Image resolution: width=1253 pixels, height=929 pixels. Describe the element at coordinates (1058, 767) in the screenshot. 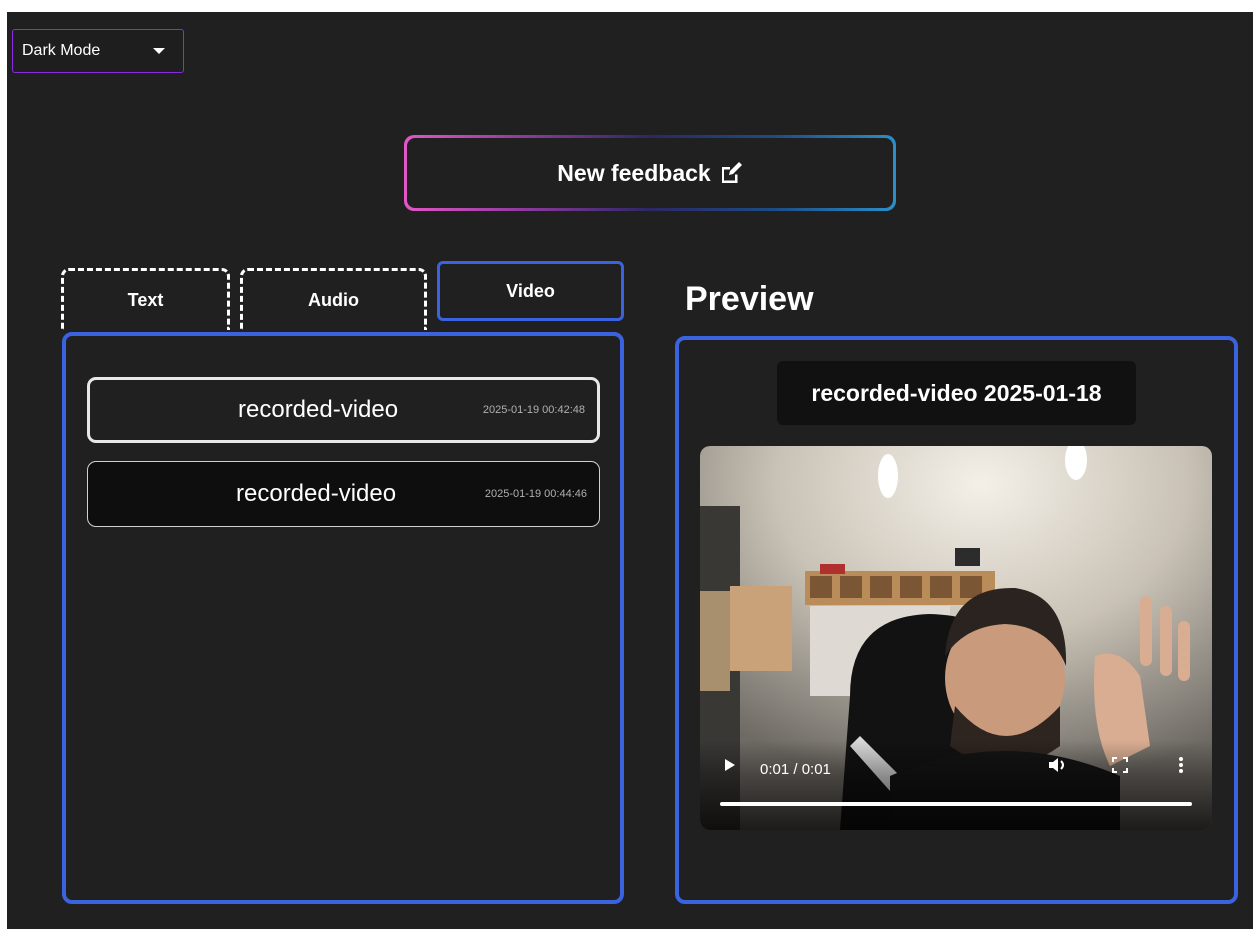

I see `volume-icon` at that location.